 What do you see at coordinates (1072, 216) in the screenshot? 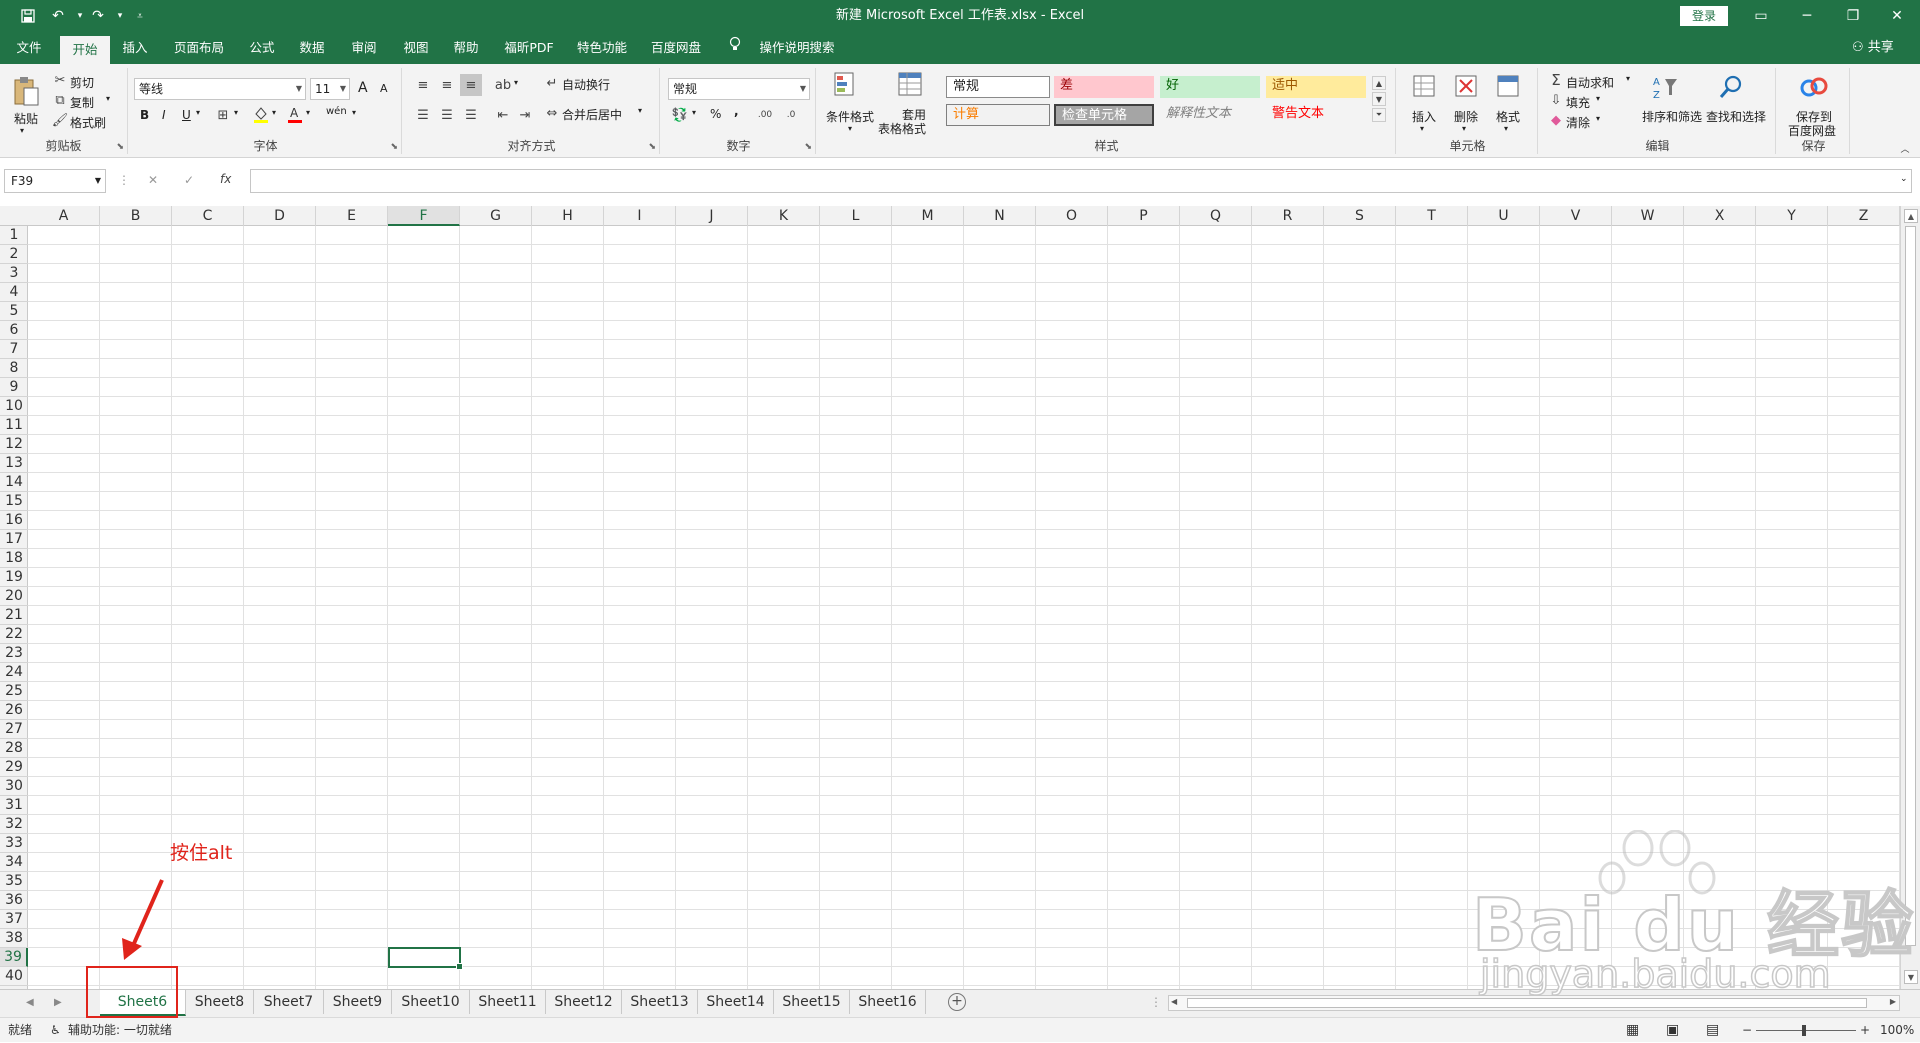
I see `column-header-o: O` at bounding box center [1072, 216].